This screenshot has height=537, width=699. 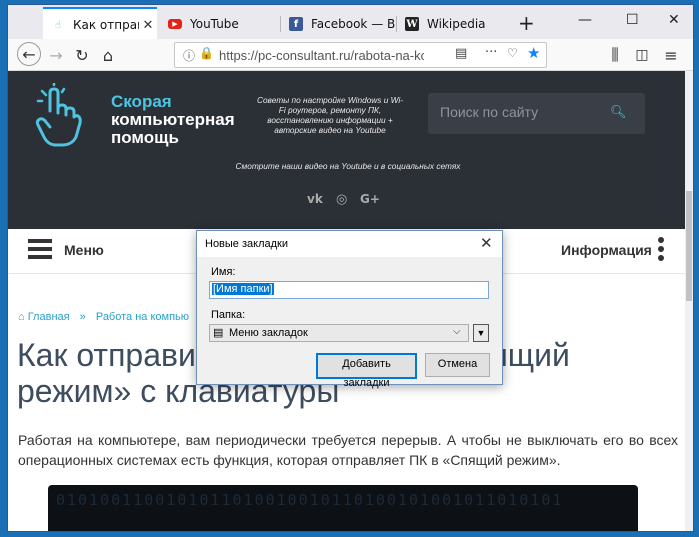 I want to click on logo-line-3: помощь, so click(x=145, y=137).